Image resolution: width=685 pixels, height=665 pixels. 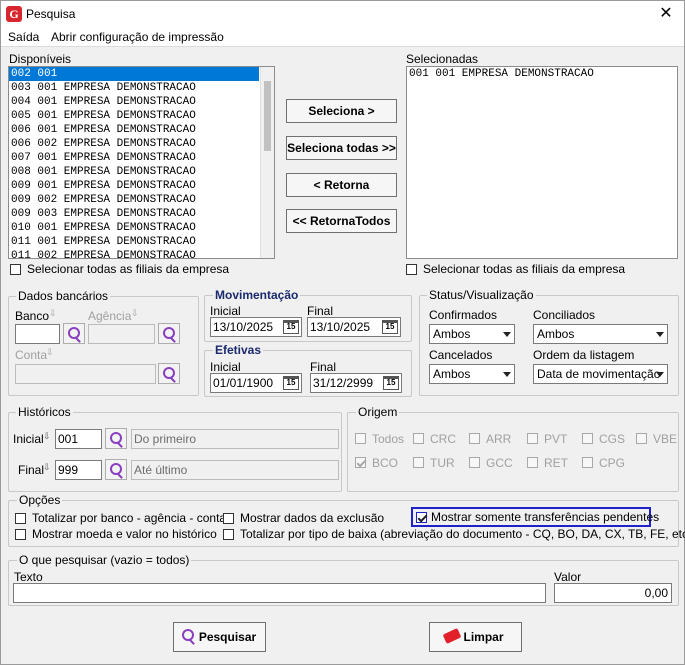 I want to click on totalizar-baixa-checkbox, so click(x=228, y=534).